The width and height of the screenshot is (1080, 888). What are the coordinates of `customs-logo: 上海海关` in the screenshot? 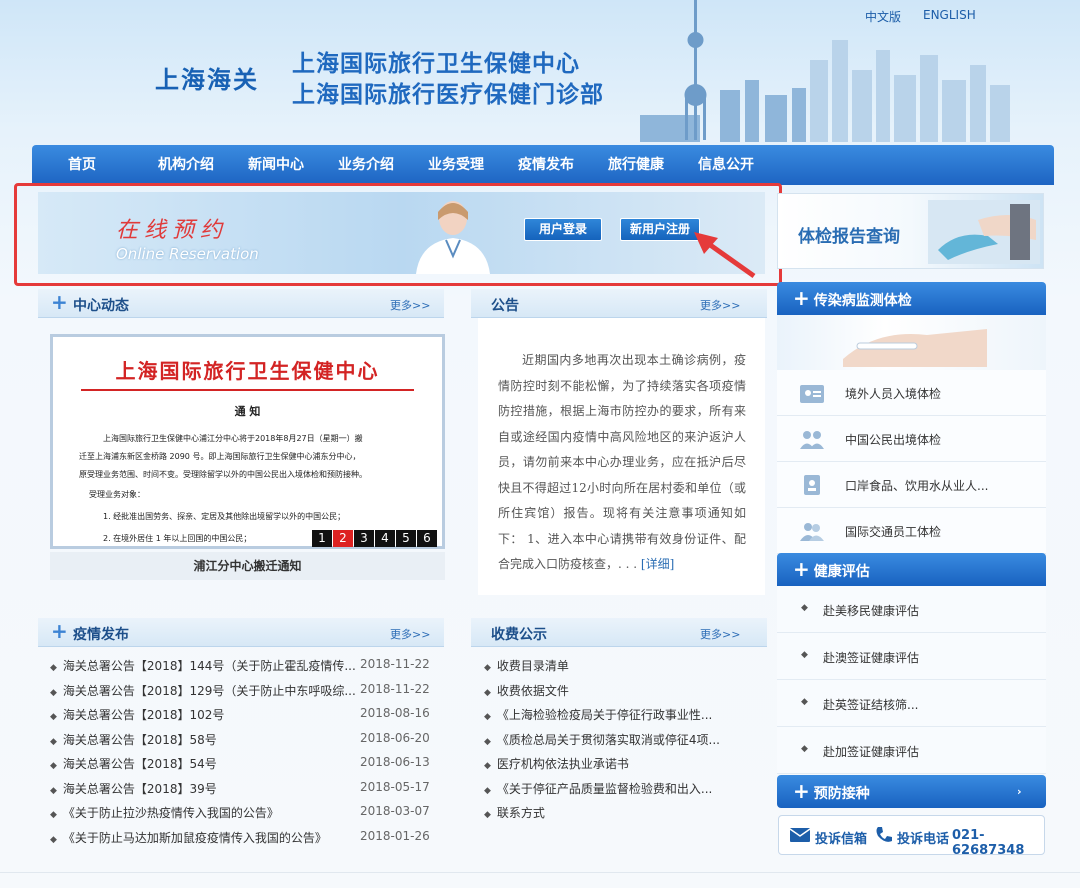 It's located at (207, 77).